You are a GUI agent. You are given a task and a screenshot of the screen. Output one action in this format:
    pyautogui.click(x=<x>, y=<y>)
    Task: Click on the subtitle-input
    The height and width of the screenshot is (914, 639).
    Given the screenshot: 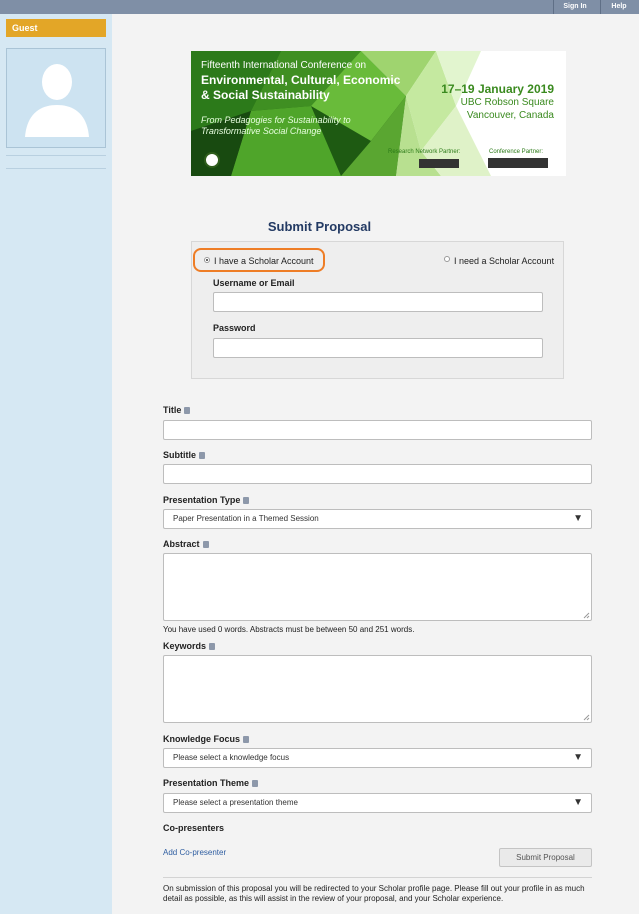 What is the action you would take?
    pyautogui.click(x=377, y=474)
    